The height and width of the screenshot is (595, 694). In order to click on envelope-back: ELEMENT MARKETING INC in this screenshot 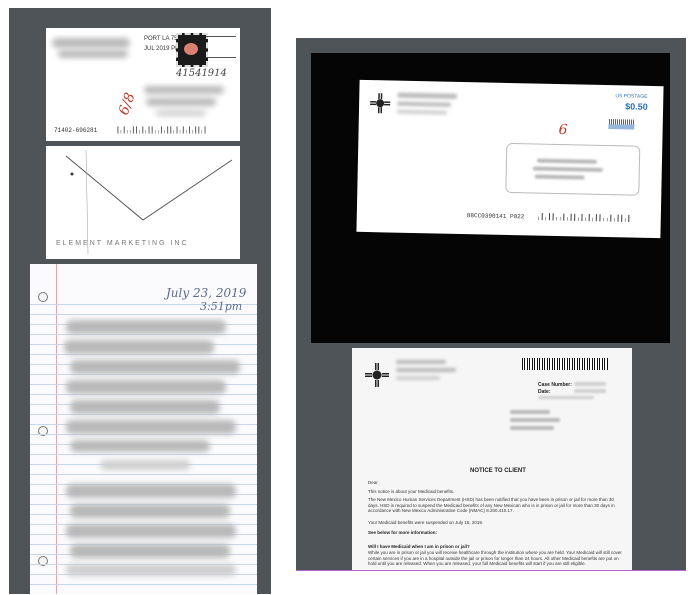, I will do `click(143, 202)`.